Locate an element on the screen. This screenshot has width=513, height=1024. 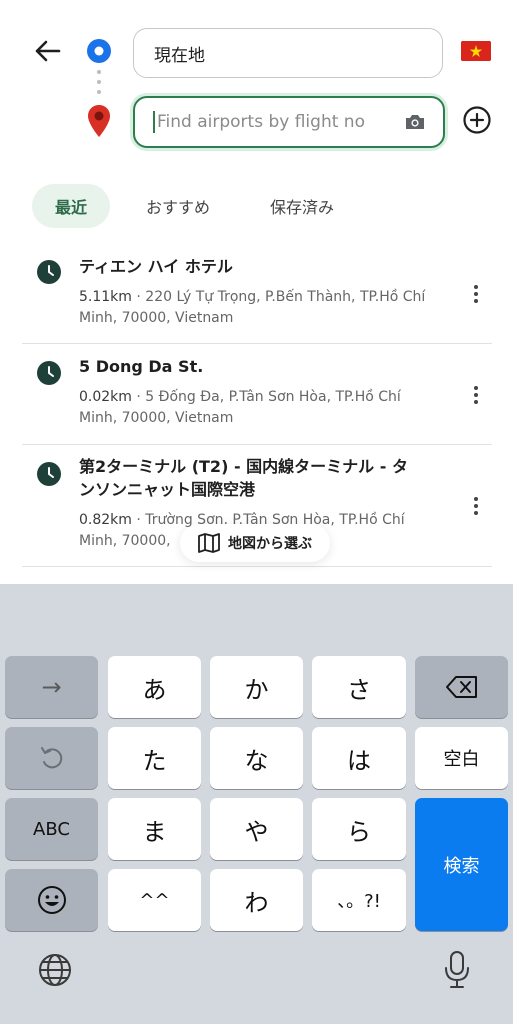
destination-input is located at coordinates (272, 122).